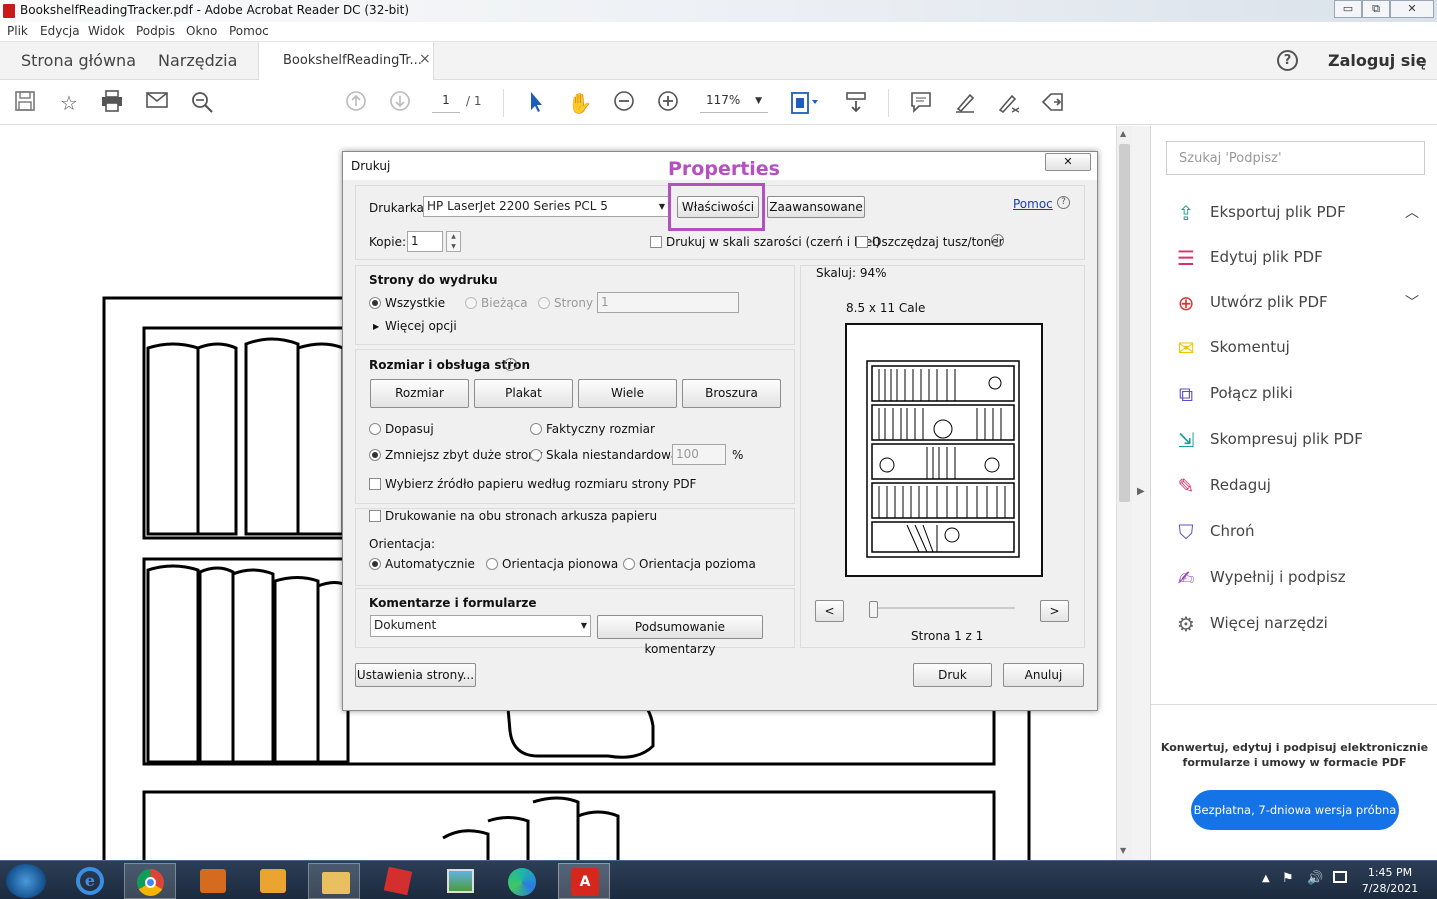 Image resolution: width=1437 pixels, height=899 pixels. Describe the element at coordinates (1303, 440) in the screenshot. I see `tool-item: ⇲ Skompresuj plik PDF` at that location.